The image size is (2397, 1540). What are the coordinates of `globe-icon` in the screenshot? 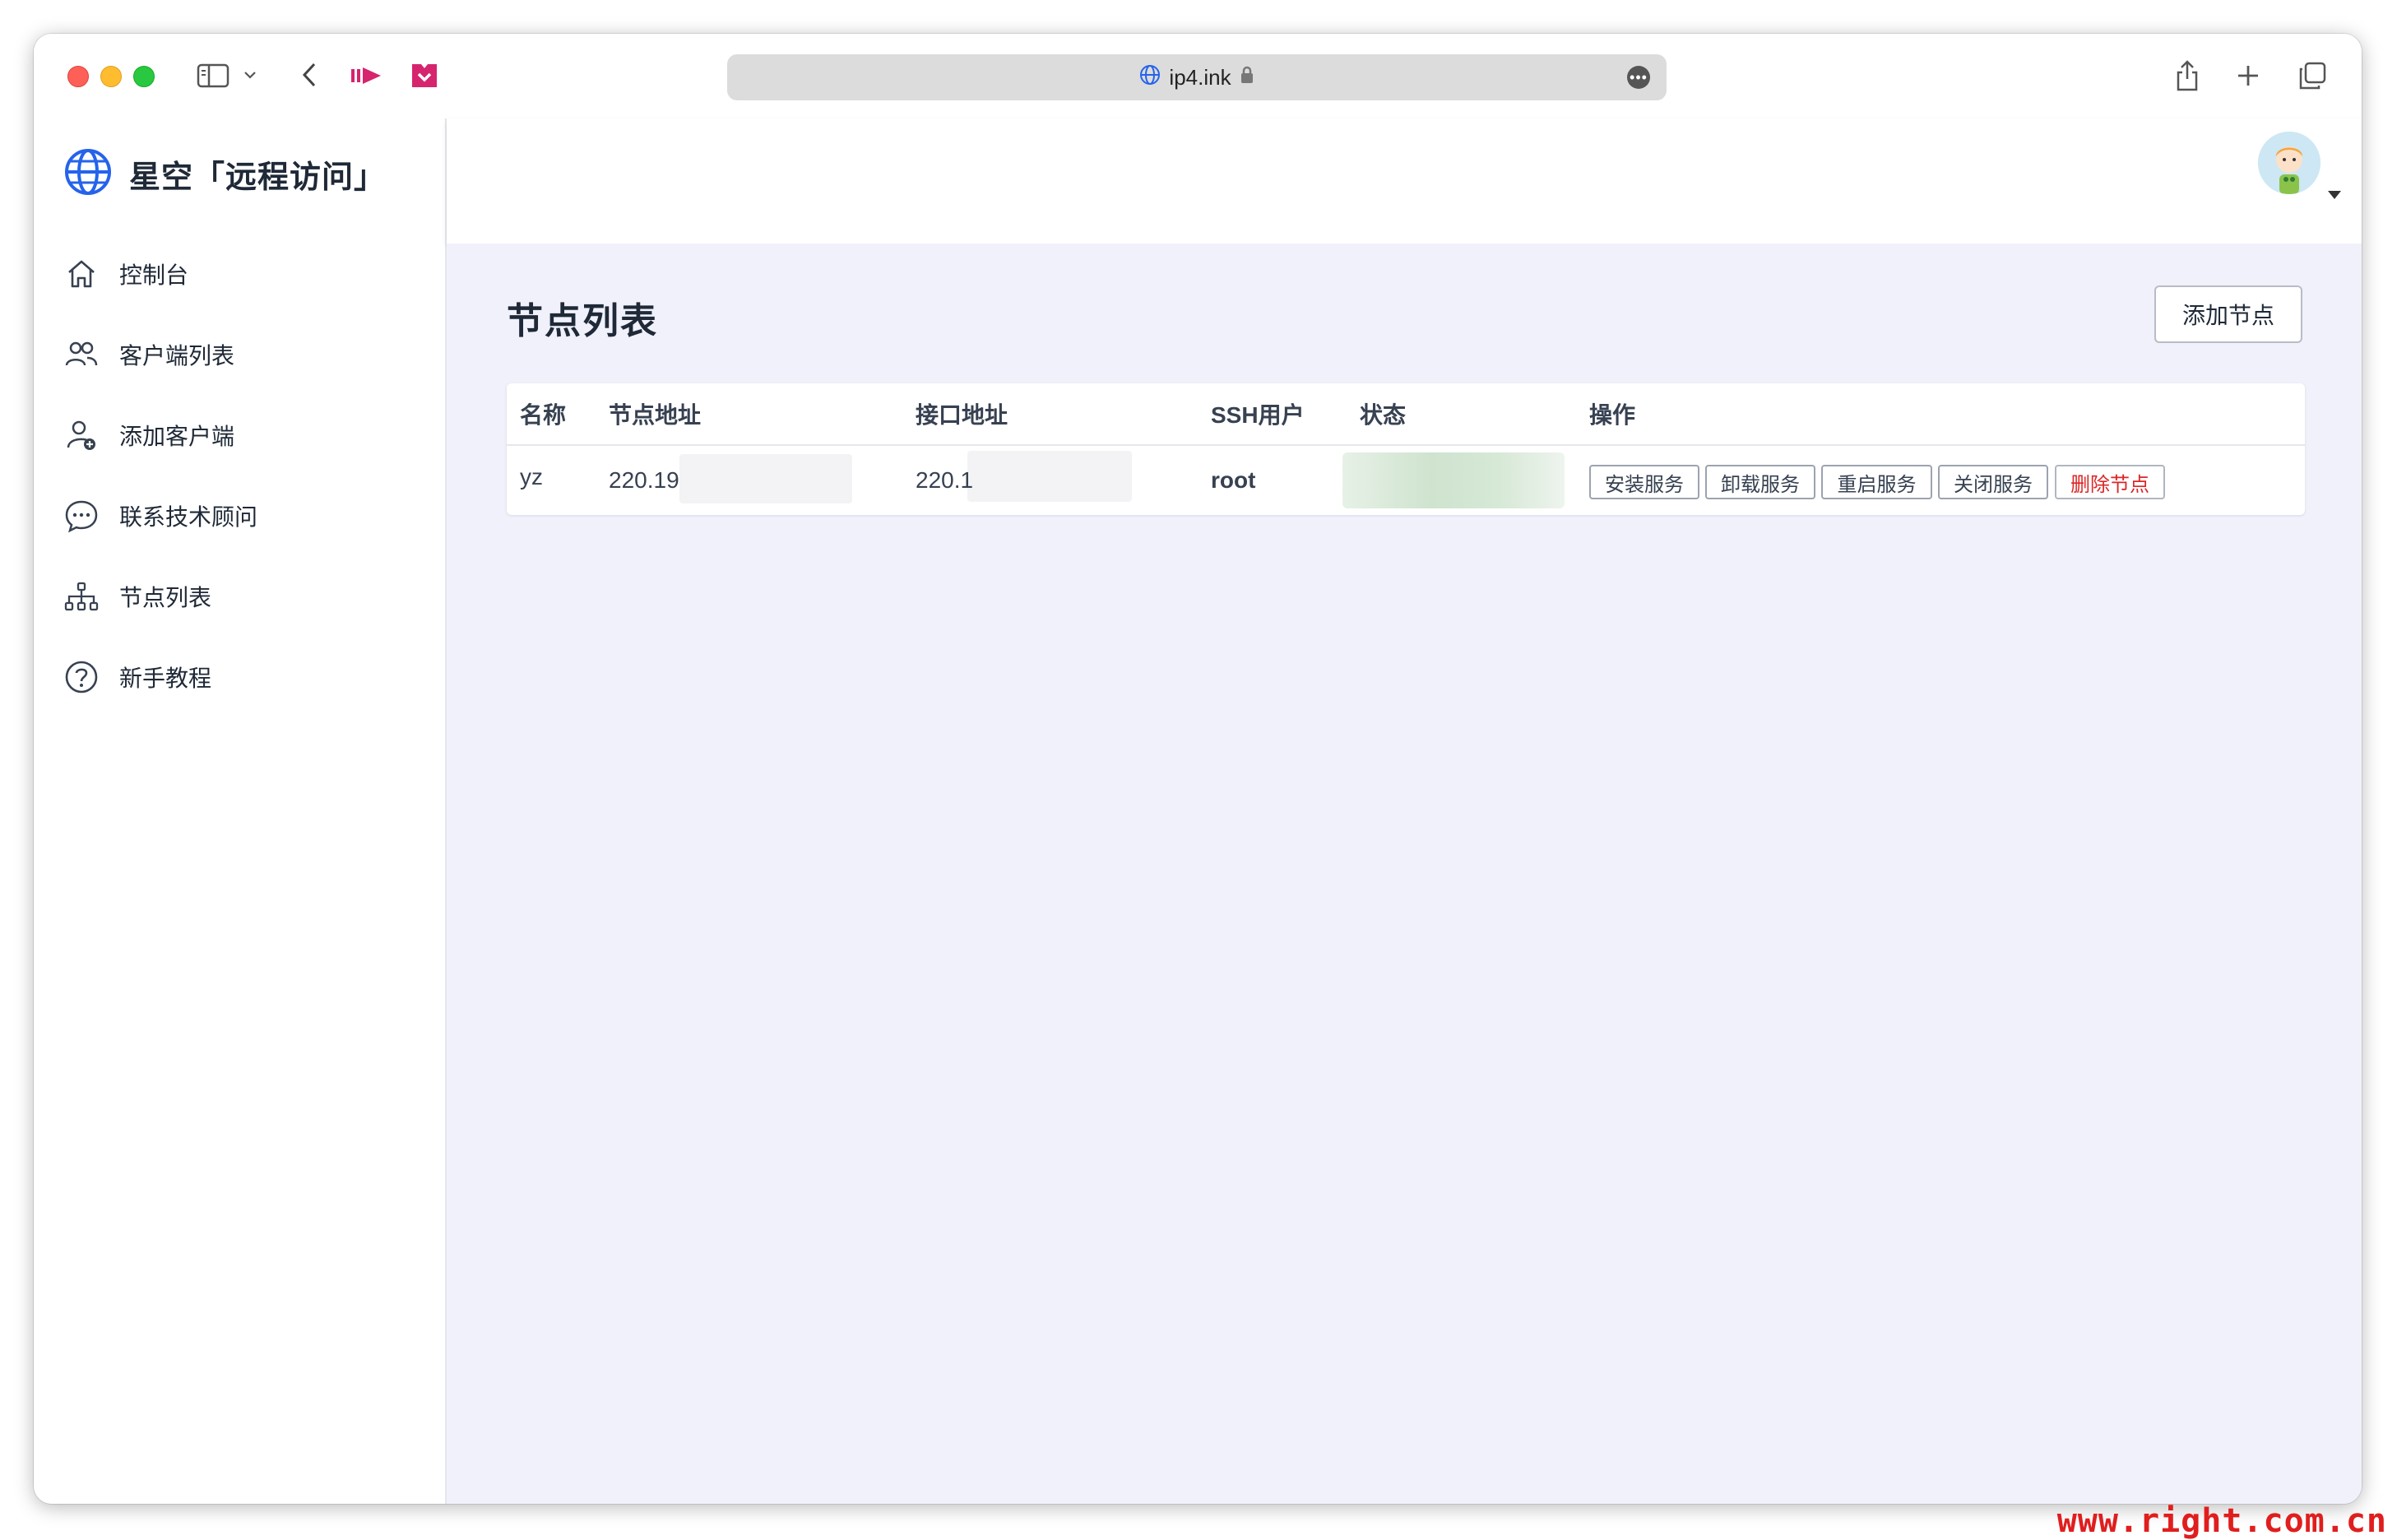 It's located at (1150, 77).